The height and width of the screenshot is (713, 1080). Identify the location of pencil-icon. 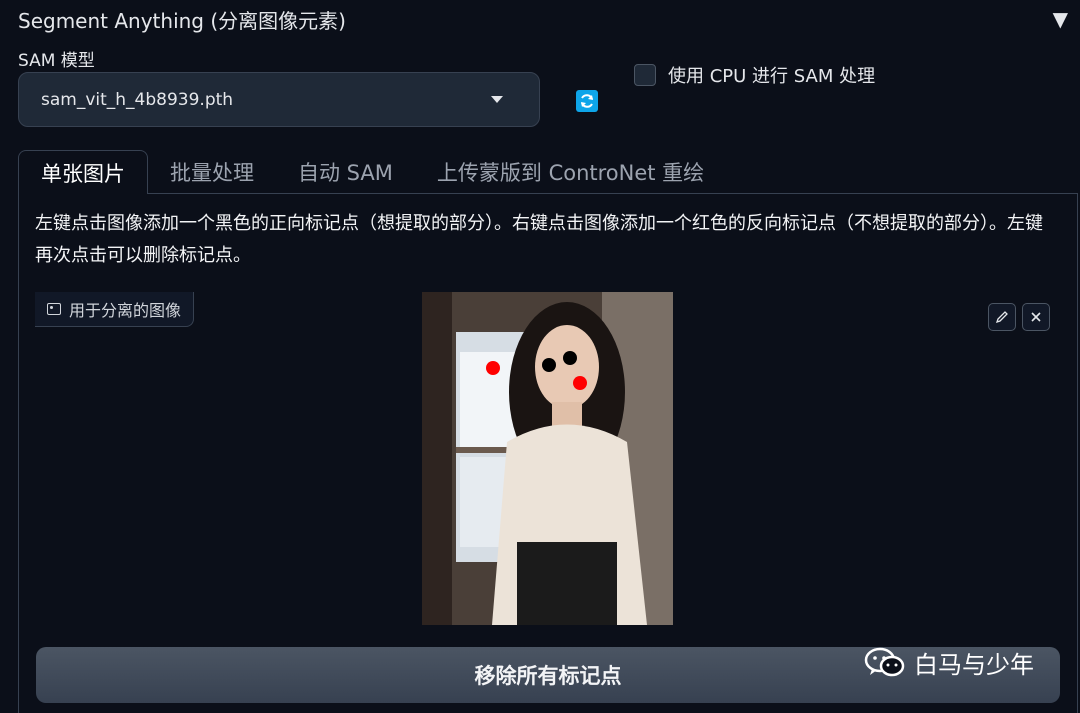
(1001, 317).